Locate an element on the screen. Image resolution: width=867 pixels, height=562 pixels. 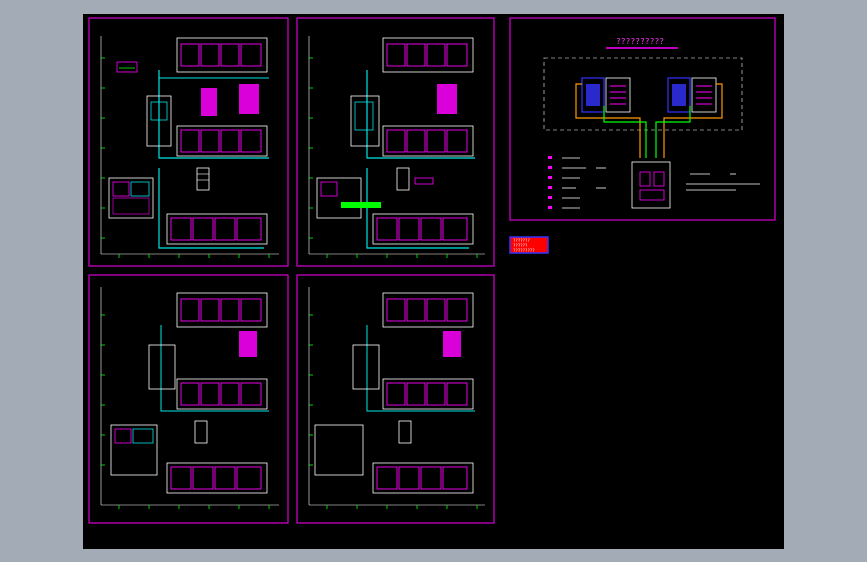
title-stamp: ??????? ?????? ????????? is located at coordinates (529, 245).